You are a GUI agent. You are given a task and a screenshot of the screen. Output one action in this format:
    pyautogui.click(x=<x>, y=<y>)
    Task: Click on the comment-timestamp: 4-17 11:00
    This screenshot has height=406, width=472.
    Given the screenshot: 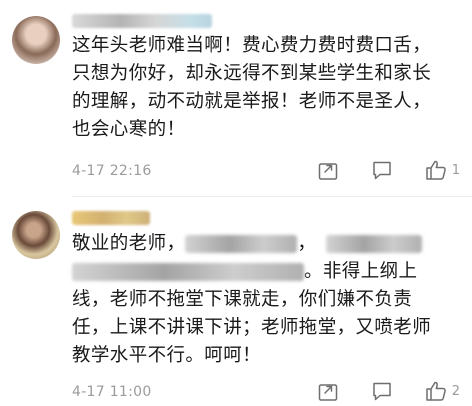 What is the action you would take?
    pyautogui.click(x=112, y=392)
    